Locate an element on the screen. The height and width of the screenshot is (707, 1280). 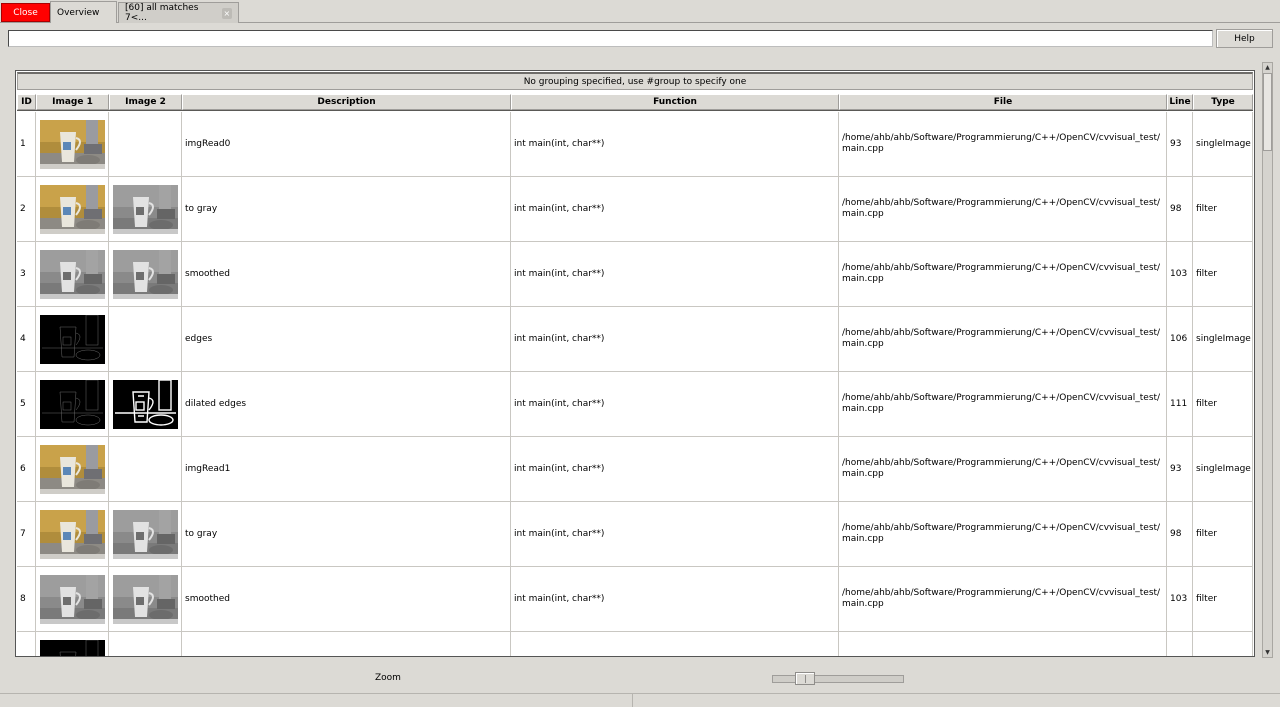
zoom-slider is located at coordinates (838, 679).